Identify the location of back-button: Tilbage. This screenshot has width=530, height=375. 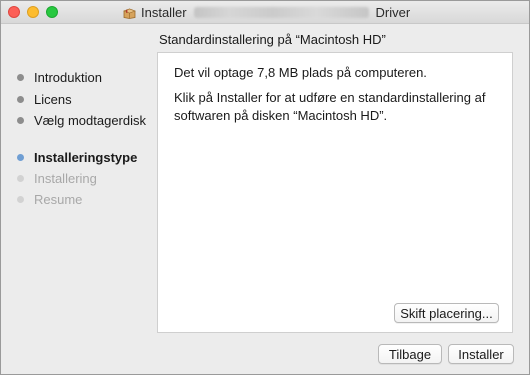
(410, 354).